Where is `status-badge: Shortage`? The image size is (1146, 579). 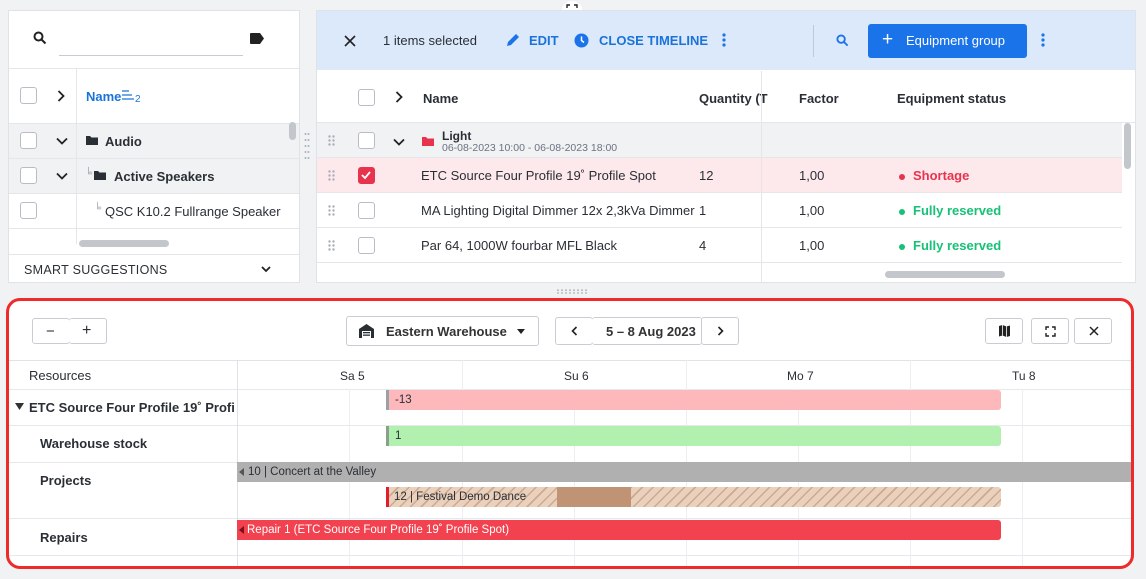
status-badge: Shortage is located at coordinates (934, 175).